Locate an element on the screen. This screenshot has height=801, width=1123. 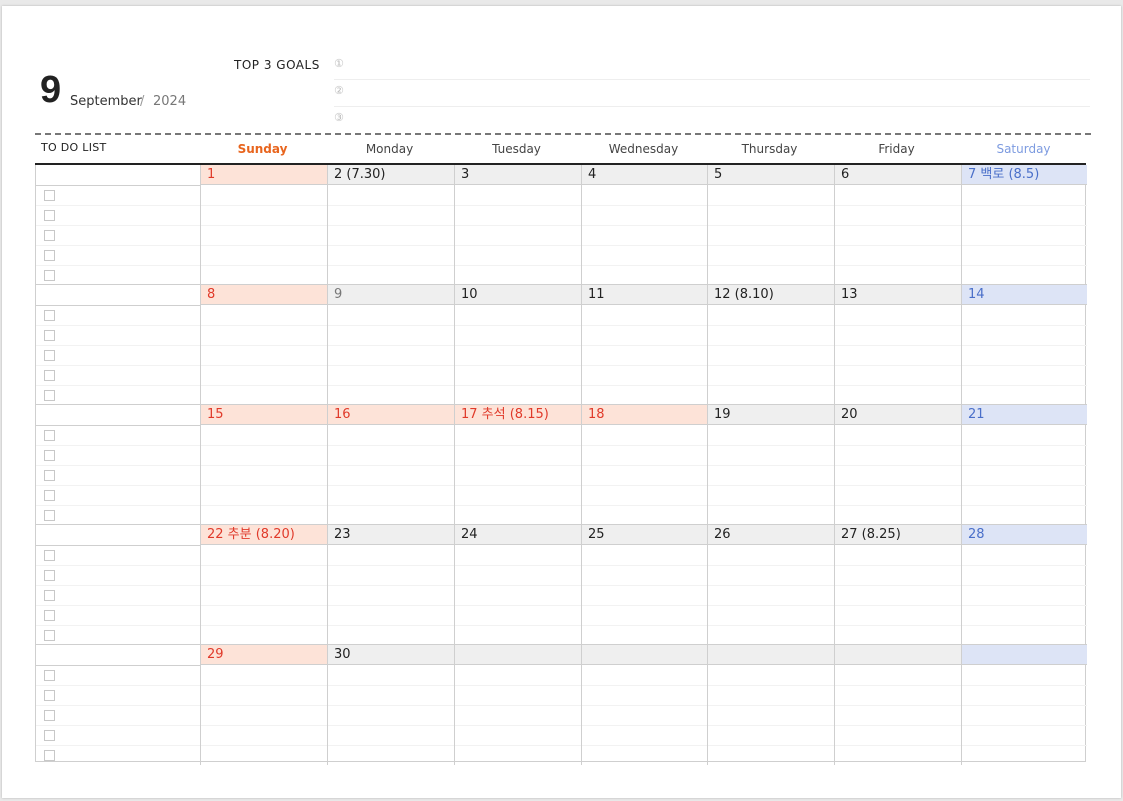
day-cell: 1 is located at coordinates (263, 225).